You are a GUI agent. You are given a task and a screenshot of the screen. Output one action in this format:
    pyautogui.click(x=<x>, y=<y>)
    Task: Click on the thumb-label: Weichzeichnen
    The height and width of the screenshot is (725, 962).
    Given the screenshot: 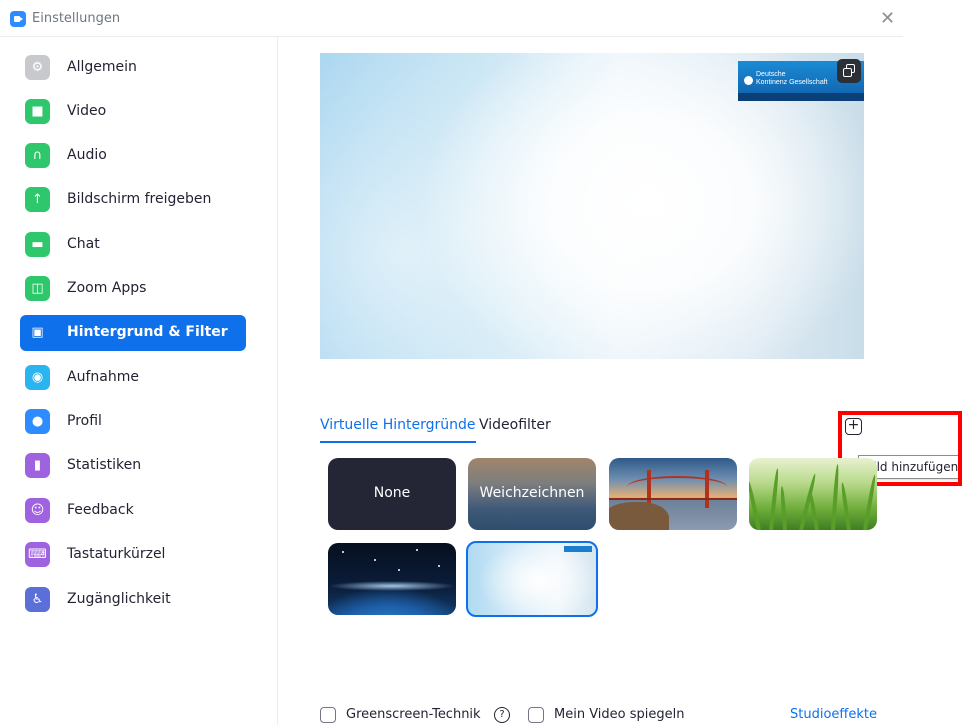 What is the action you would take?
    pyautogui.click(x=532, y=493)
    